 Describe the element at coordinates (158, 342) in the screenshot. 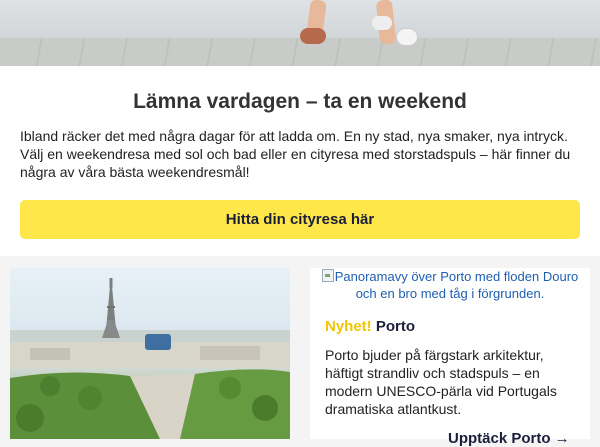

I see `glass-roof-building` at that location.